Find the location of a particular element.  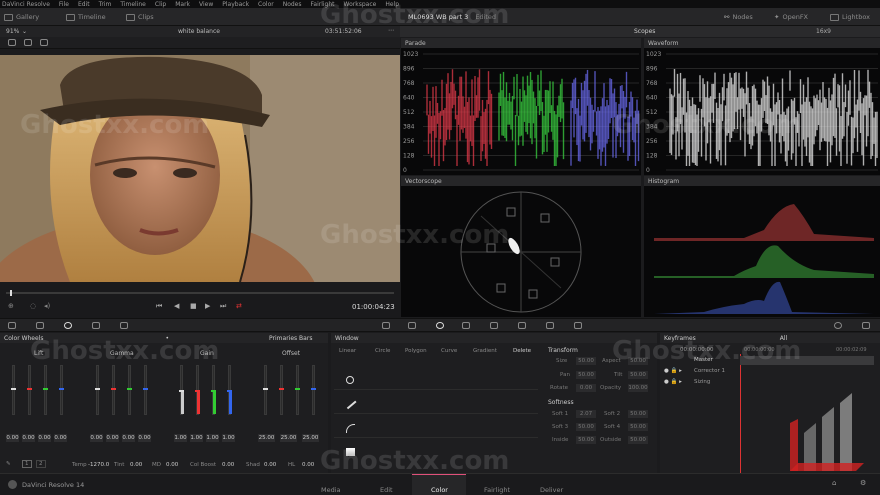

tint-value: 0.00 is located at coordinates (136, 465).